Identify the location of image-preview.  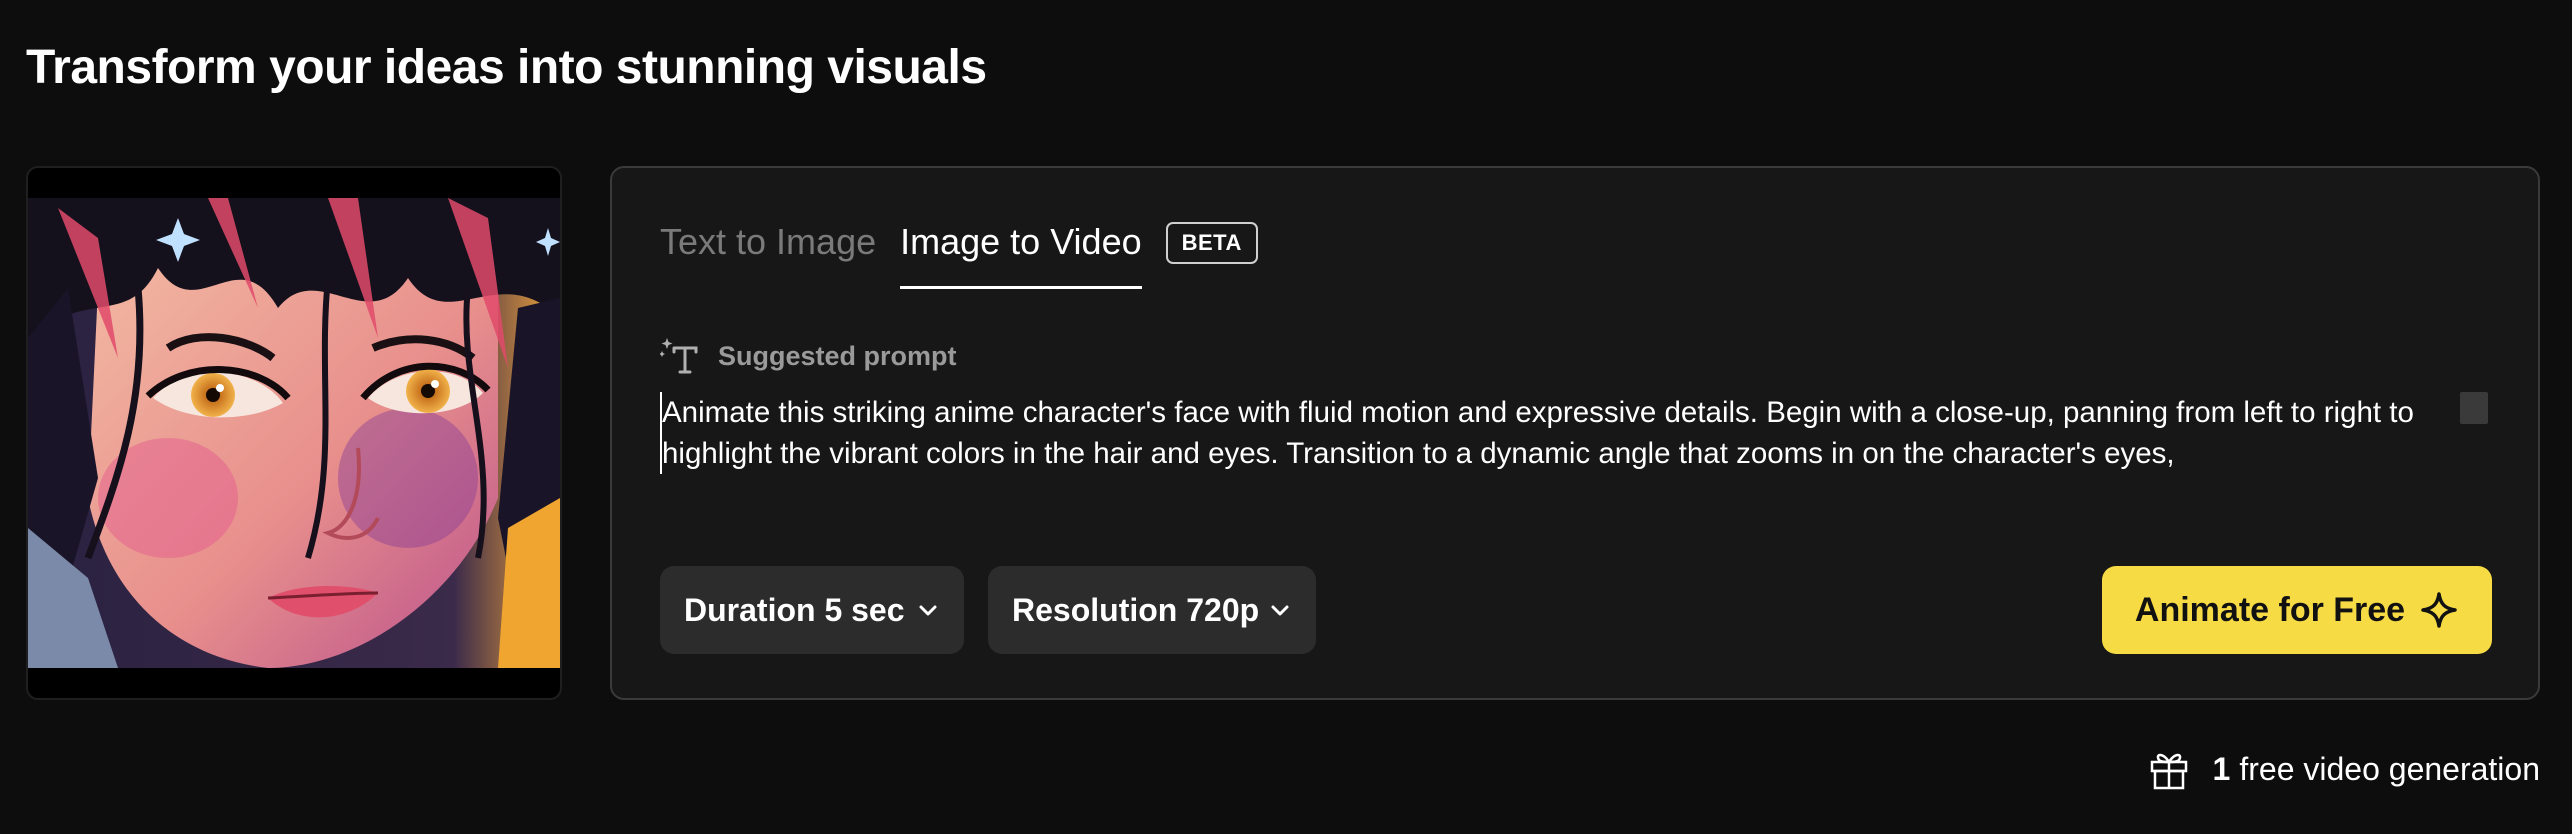
(294, 433).